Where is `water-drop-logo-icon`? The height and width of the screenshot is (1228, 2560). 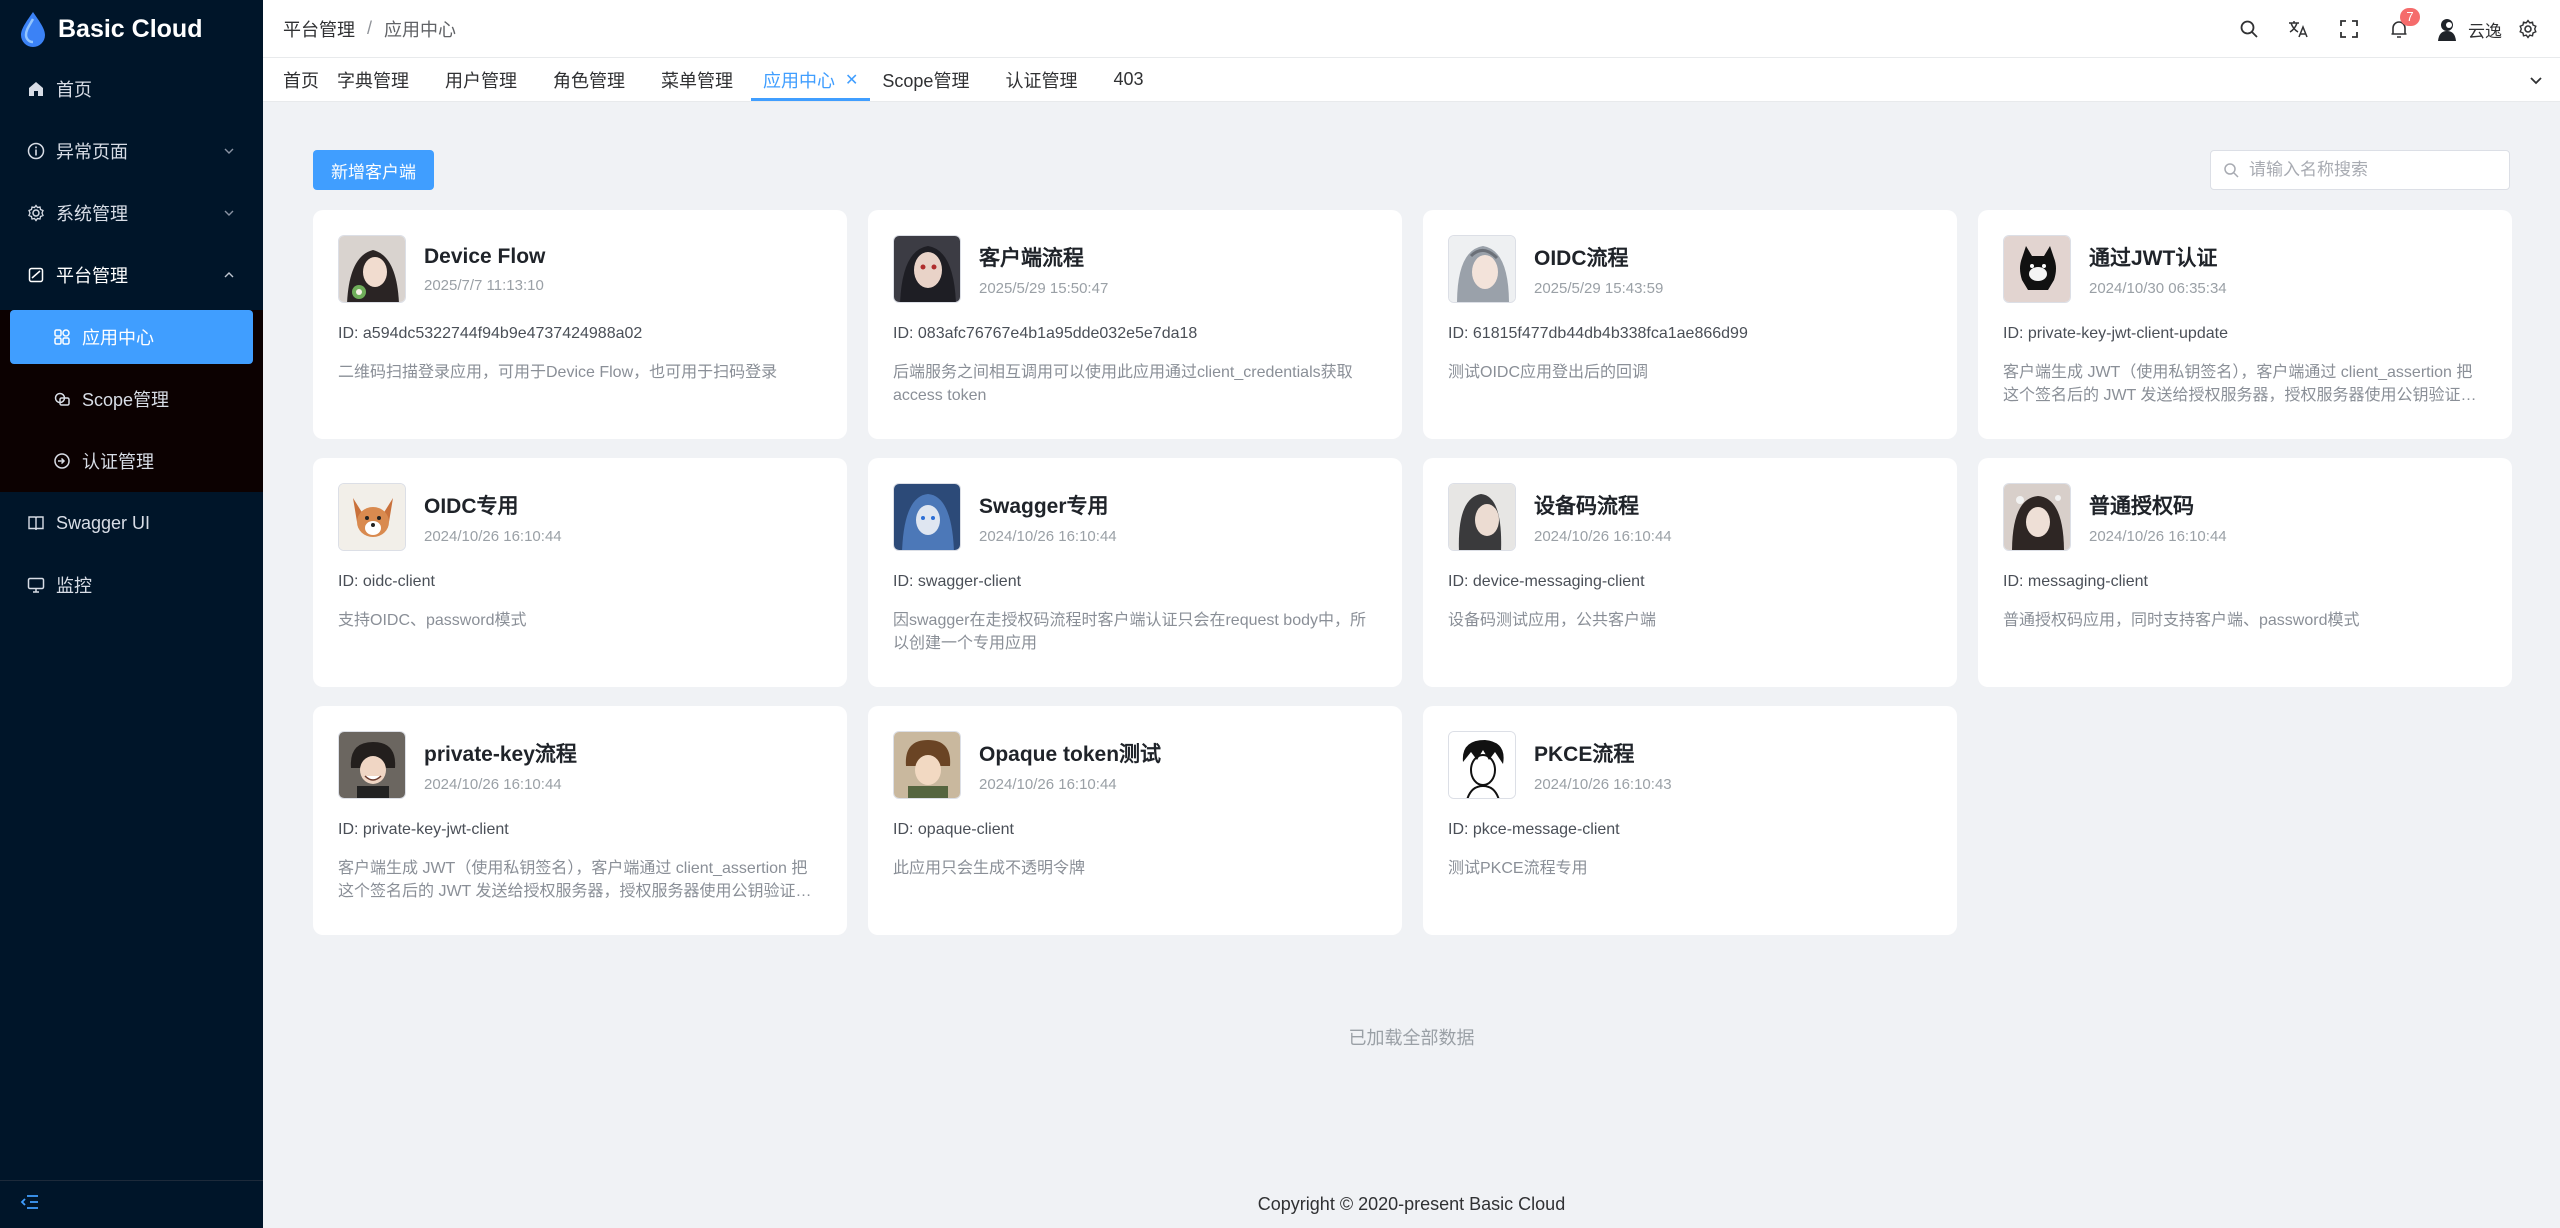
water-drop-logo-icon is located at coordinates (33, 29).